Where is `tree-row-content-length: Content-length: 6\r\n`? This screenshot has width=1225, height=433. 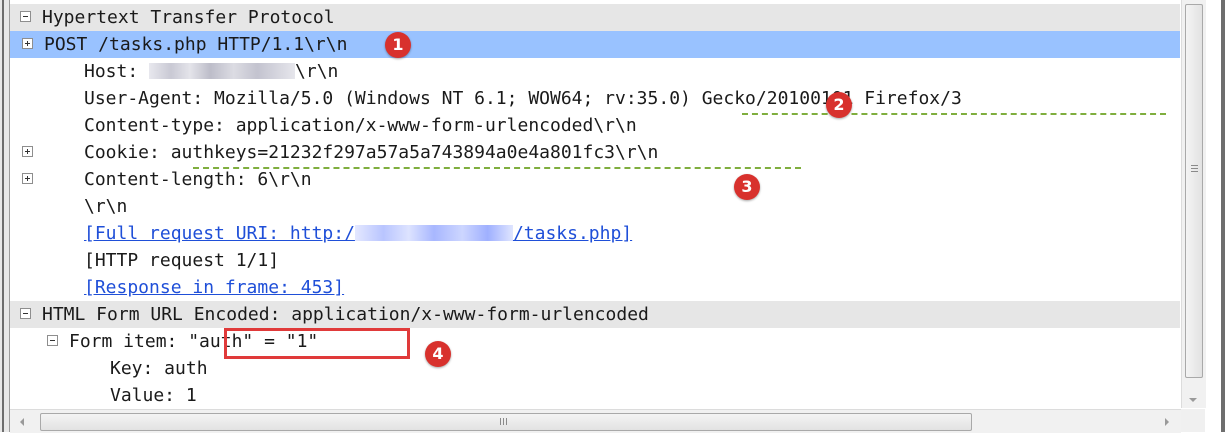 tree-row-content-length: Content-length: 6\r\n is located at coordinates (595, 179).